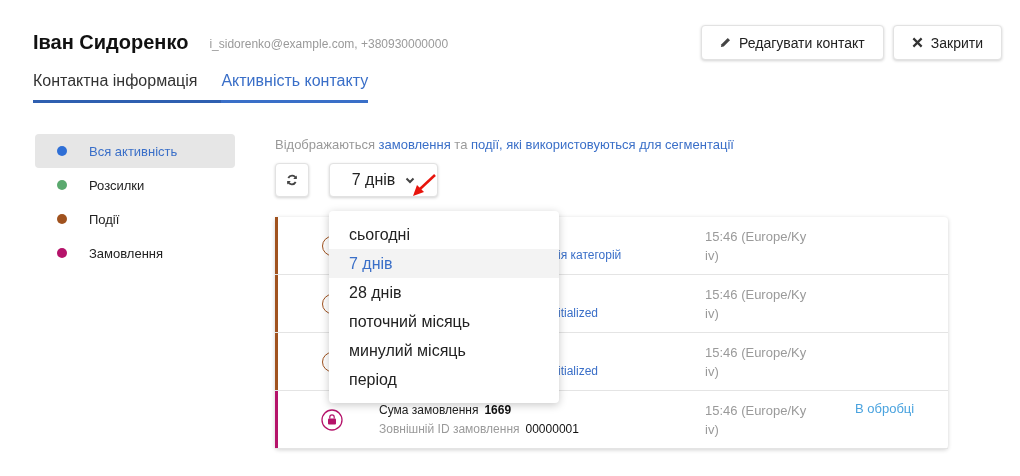 This screenshot has width=1020, height=476. I want to click on period-option: період, so click(444, 379).